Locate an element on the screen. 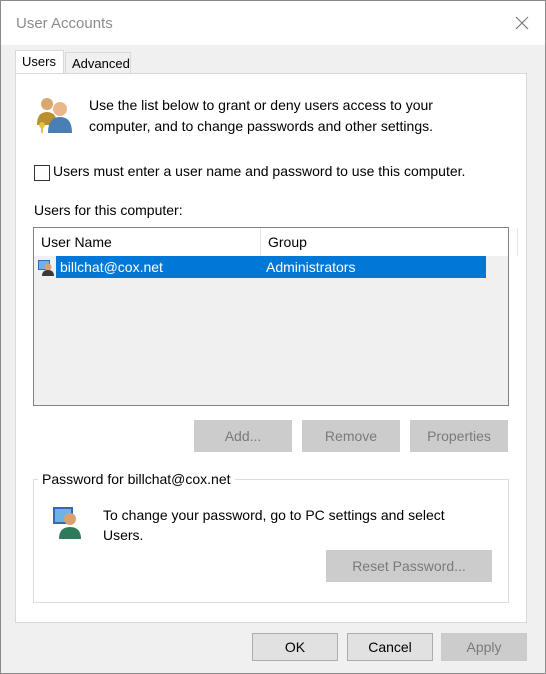 The image size is (546, 674). close-button is located at coordinates (522, 23).